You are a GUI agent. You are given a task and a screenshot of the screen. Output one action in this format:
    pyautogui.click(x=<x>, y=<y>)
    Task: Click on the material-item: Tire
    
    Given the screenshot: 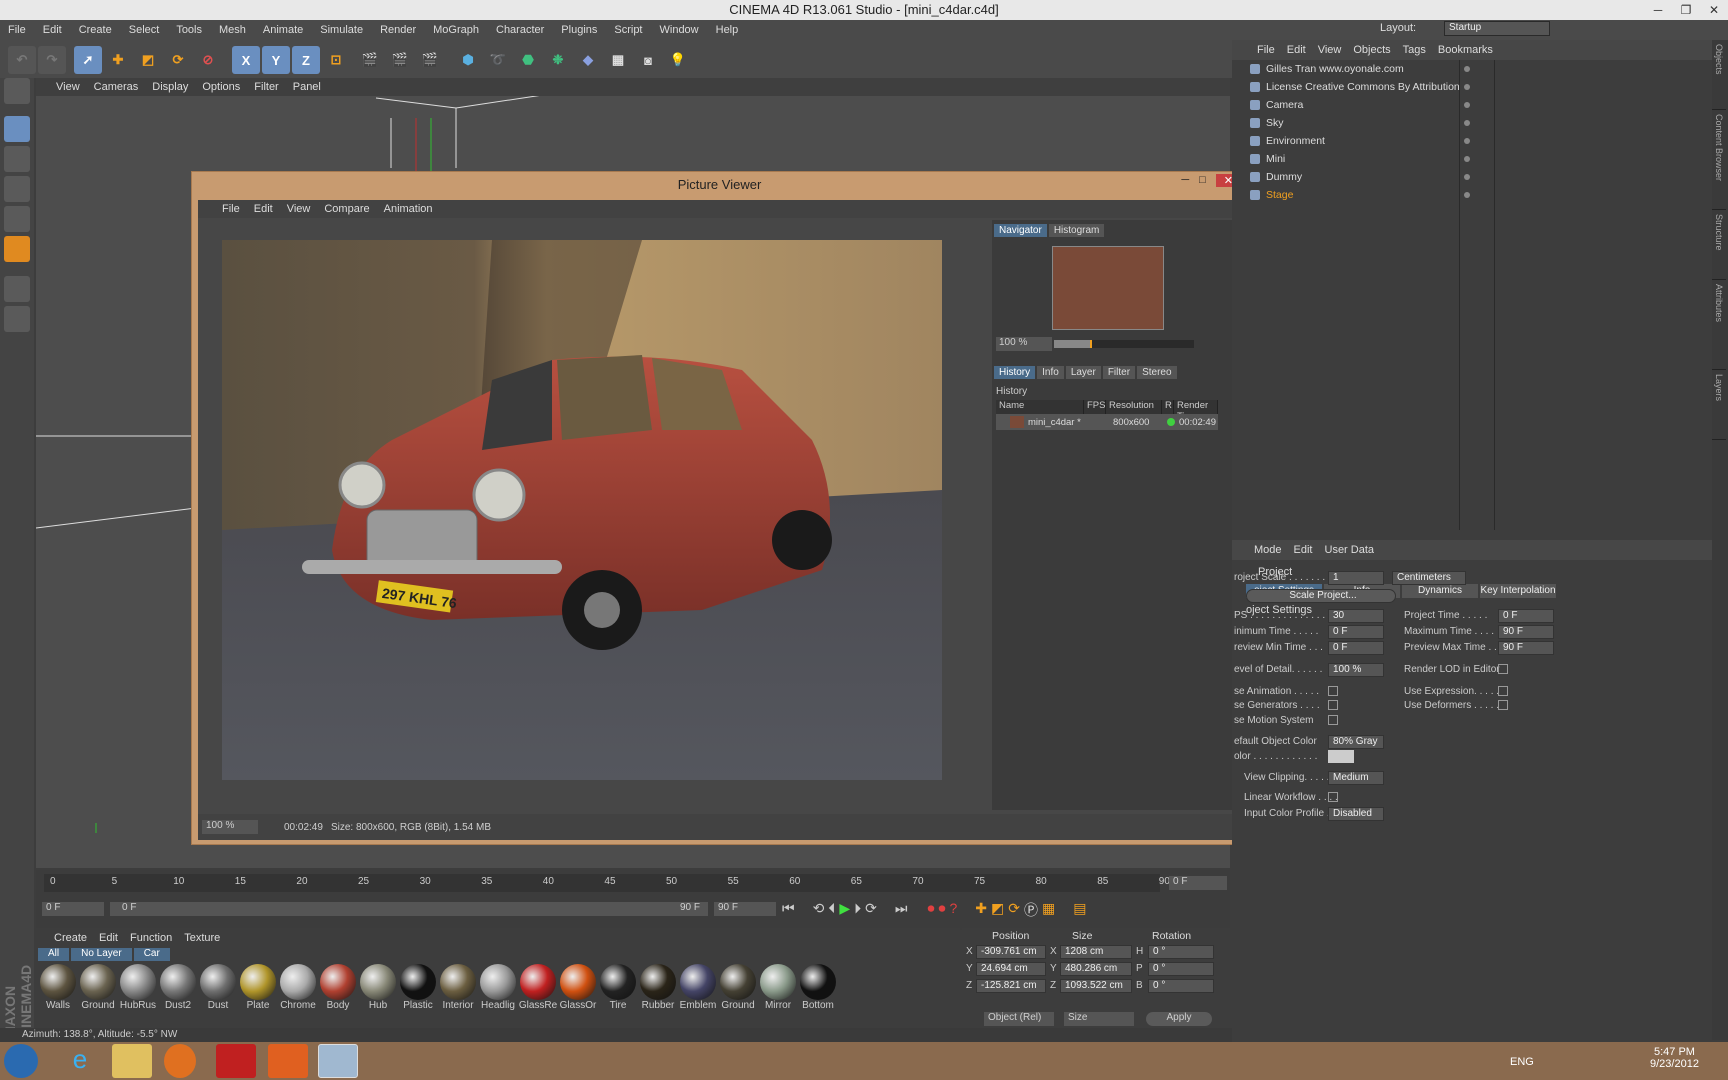 What is the action you would take?
    pyautogui.click(x=618, y=994)
    